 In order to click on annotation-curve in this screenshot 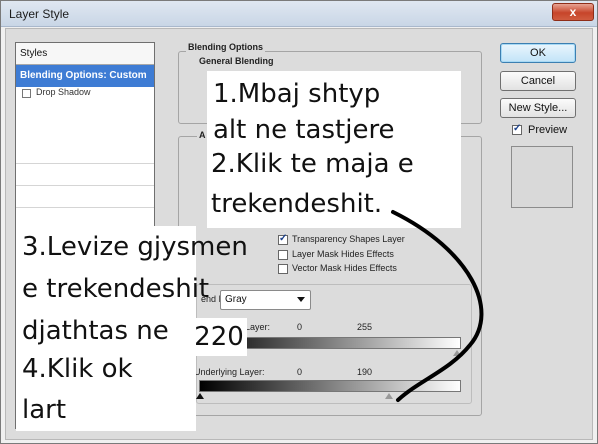, I will do `click(437, 306)`.